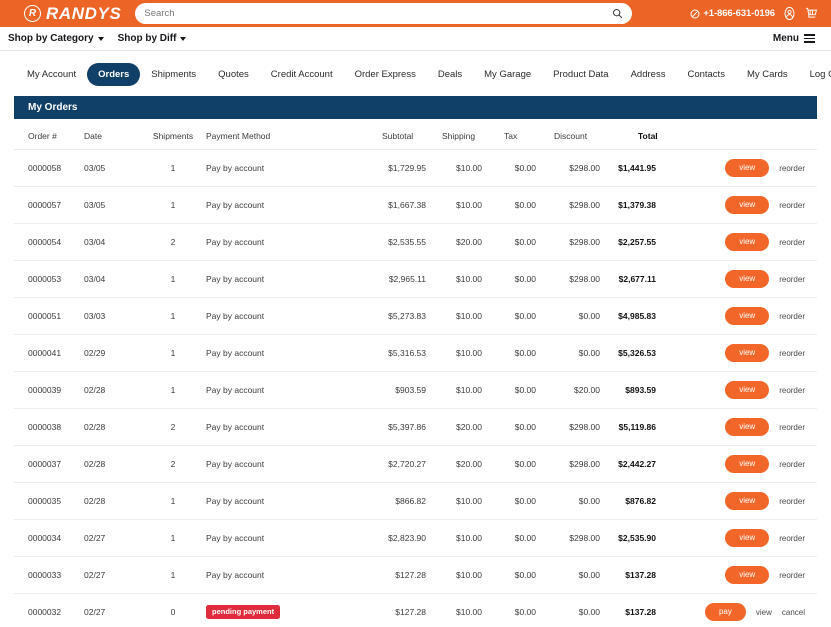 The height and width of the screenshot is (627, 831). What do you see at coordinates (112, 464) in the screenshot?
I see `cell-date: 02/28` at bounding box center [112, 464].